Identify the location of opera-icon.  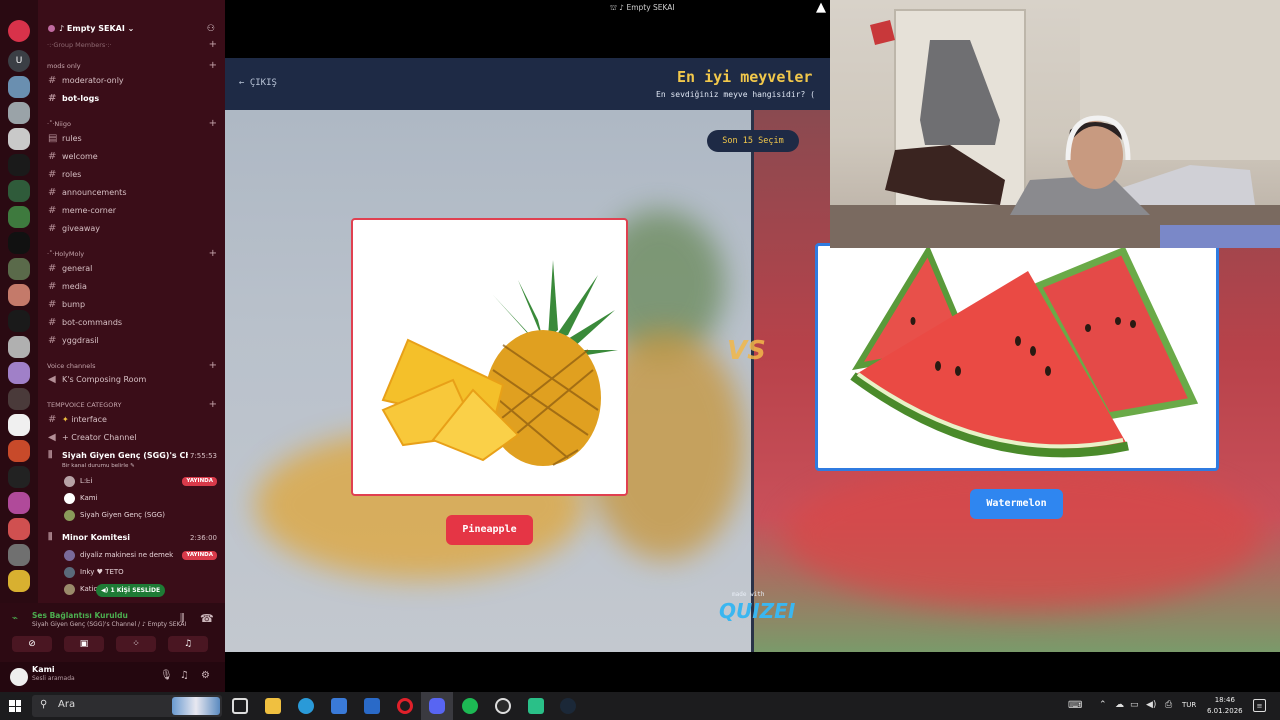
(405, 706).